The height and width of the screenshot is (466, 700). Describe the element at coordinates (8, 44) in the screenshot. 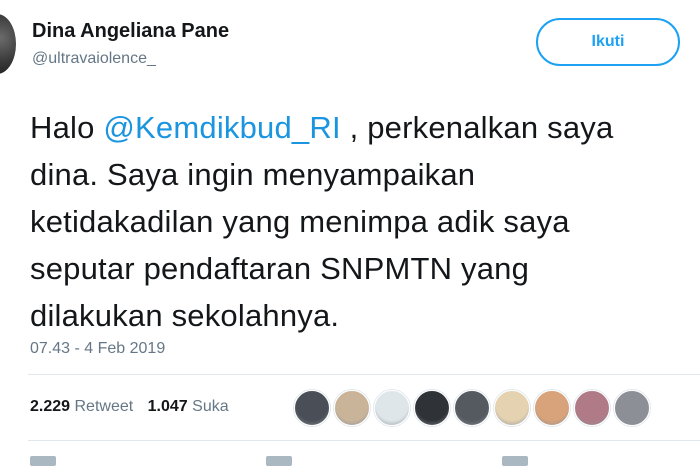

I see `avatar` at that location.